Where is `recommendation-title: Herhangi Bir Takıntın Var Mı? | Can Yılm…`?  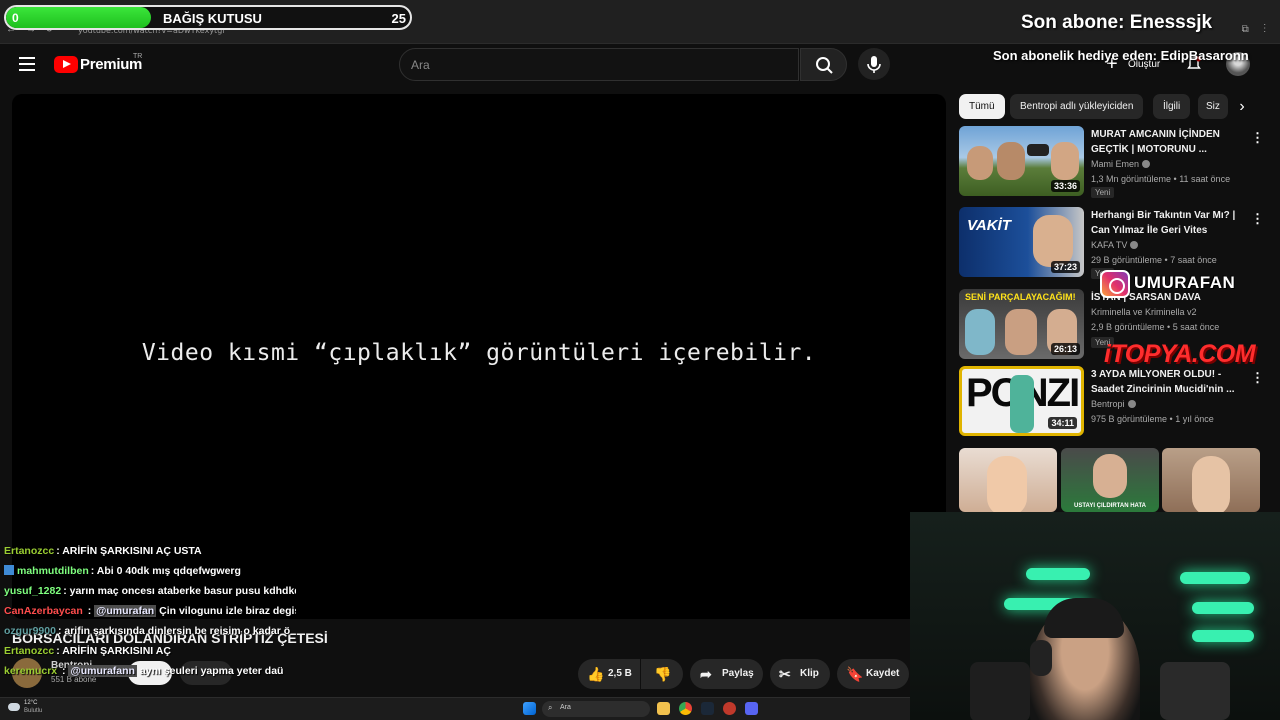 recommendation-title: Herhangi Bir Takıntın Var Mı? | Can Yılm… is located at coordinates (1166, 223).